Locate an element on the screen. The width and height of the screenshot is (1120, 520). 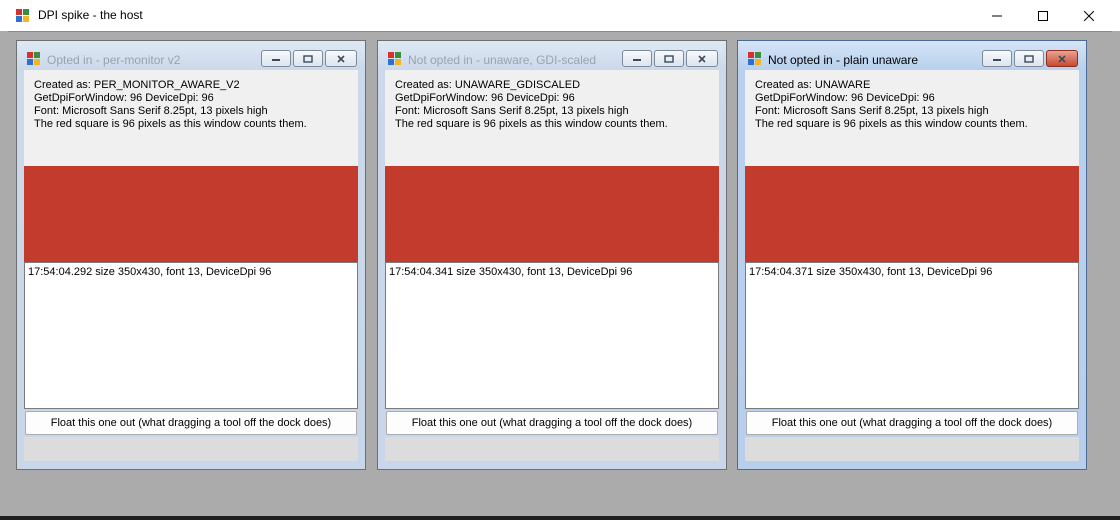
host-bottom-border is located at coordinates (560, 518).